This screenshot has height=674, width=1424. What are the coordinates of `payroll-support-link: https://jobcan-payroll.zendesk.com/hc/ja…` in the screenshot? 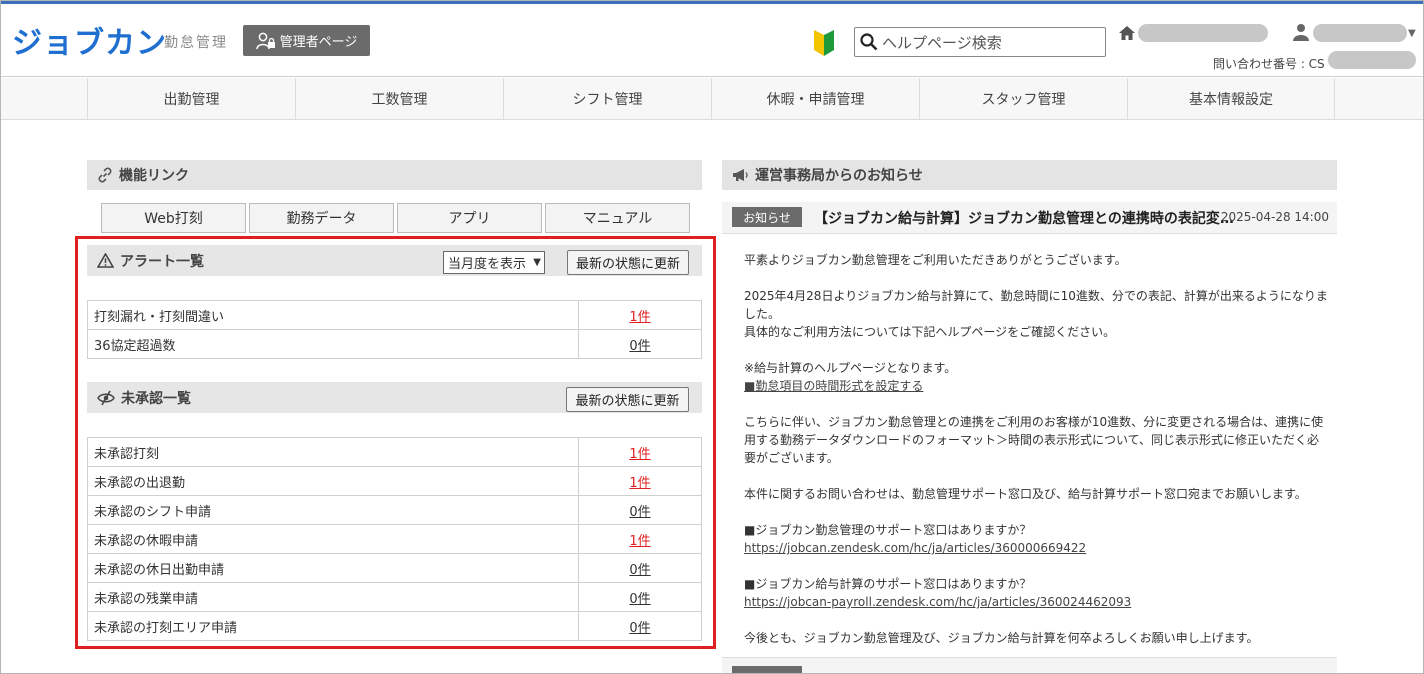 It's located at (1036, 602).